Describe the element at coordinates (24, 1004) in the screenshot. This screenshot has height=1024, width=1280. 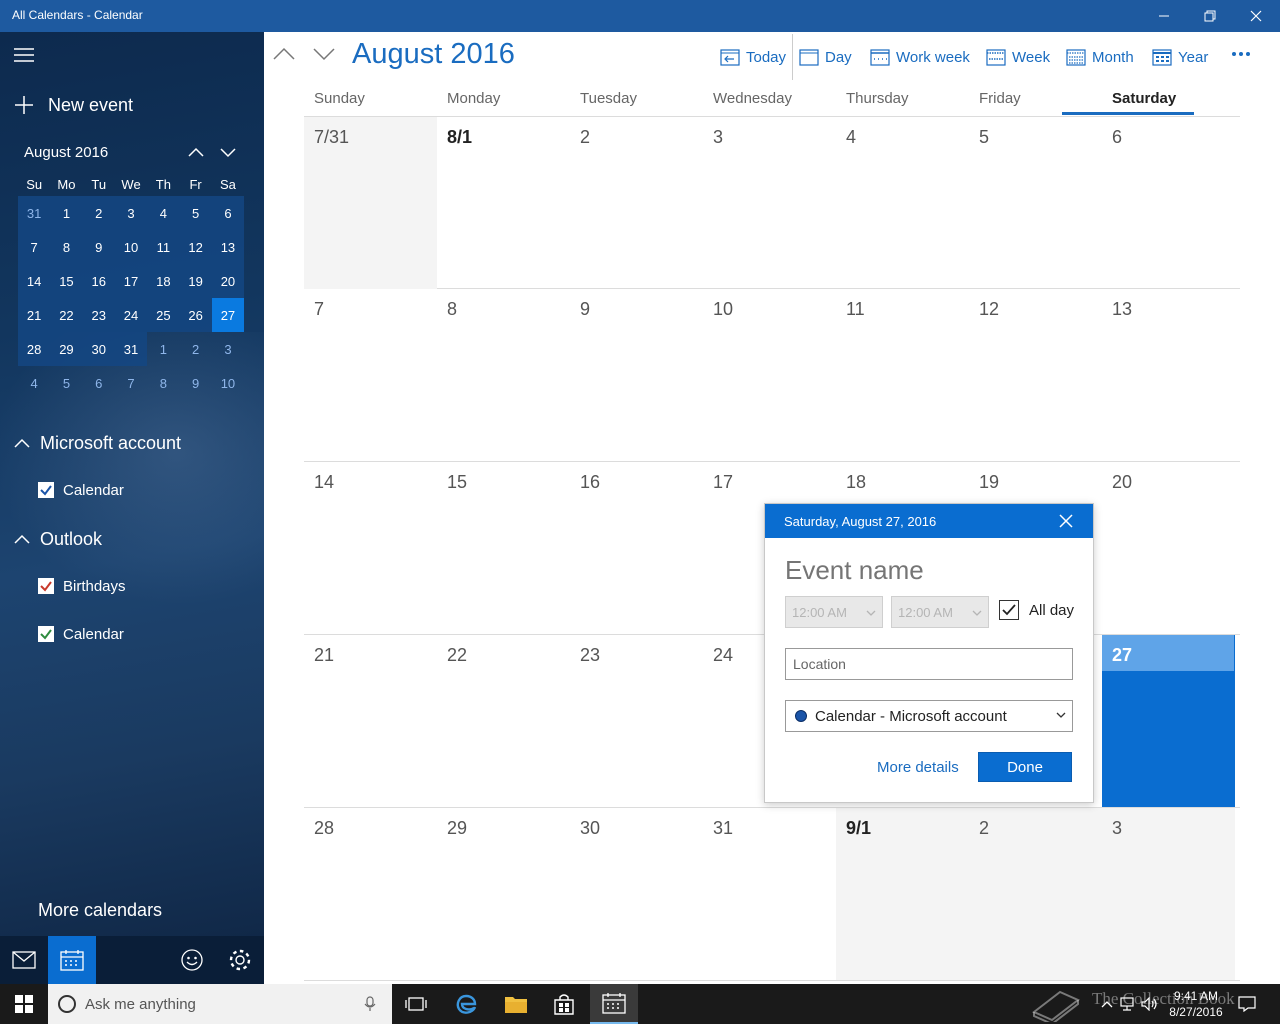
I see `start-button` at that location.